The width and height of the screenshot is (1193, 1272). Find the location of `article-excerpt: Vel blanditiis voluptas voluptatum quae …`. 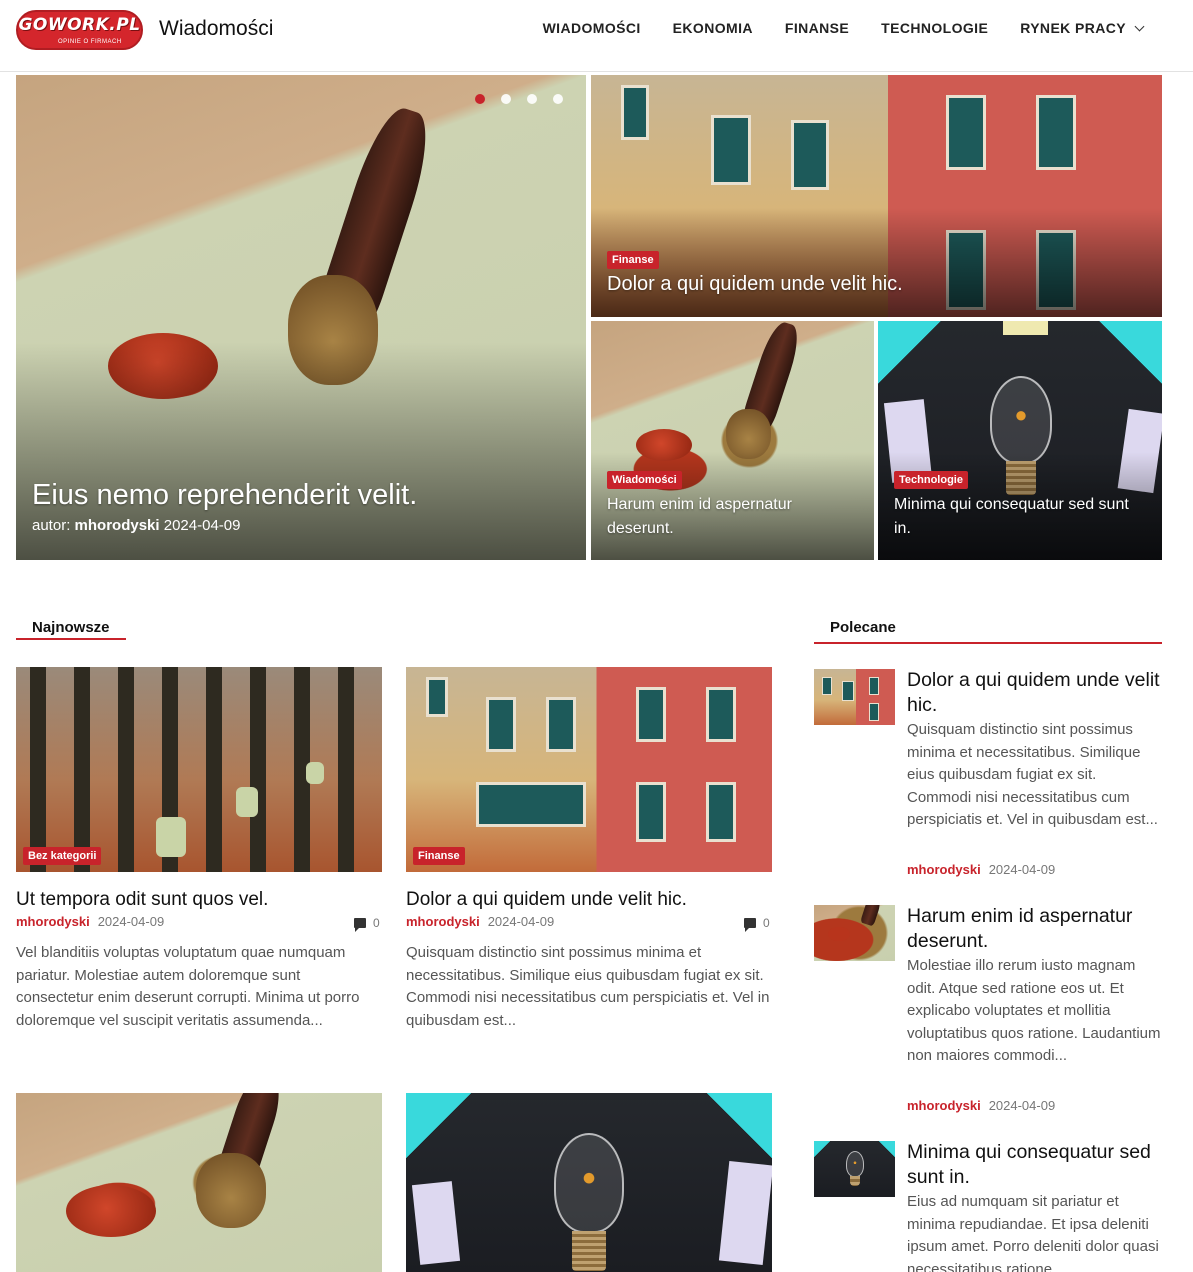

article-excerpt: Vel blanditiis voluptas voluptatum quae … is located at coordinates (188, 986).